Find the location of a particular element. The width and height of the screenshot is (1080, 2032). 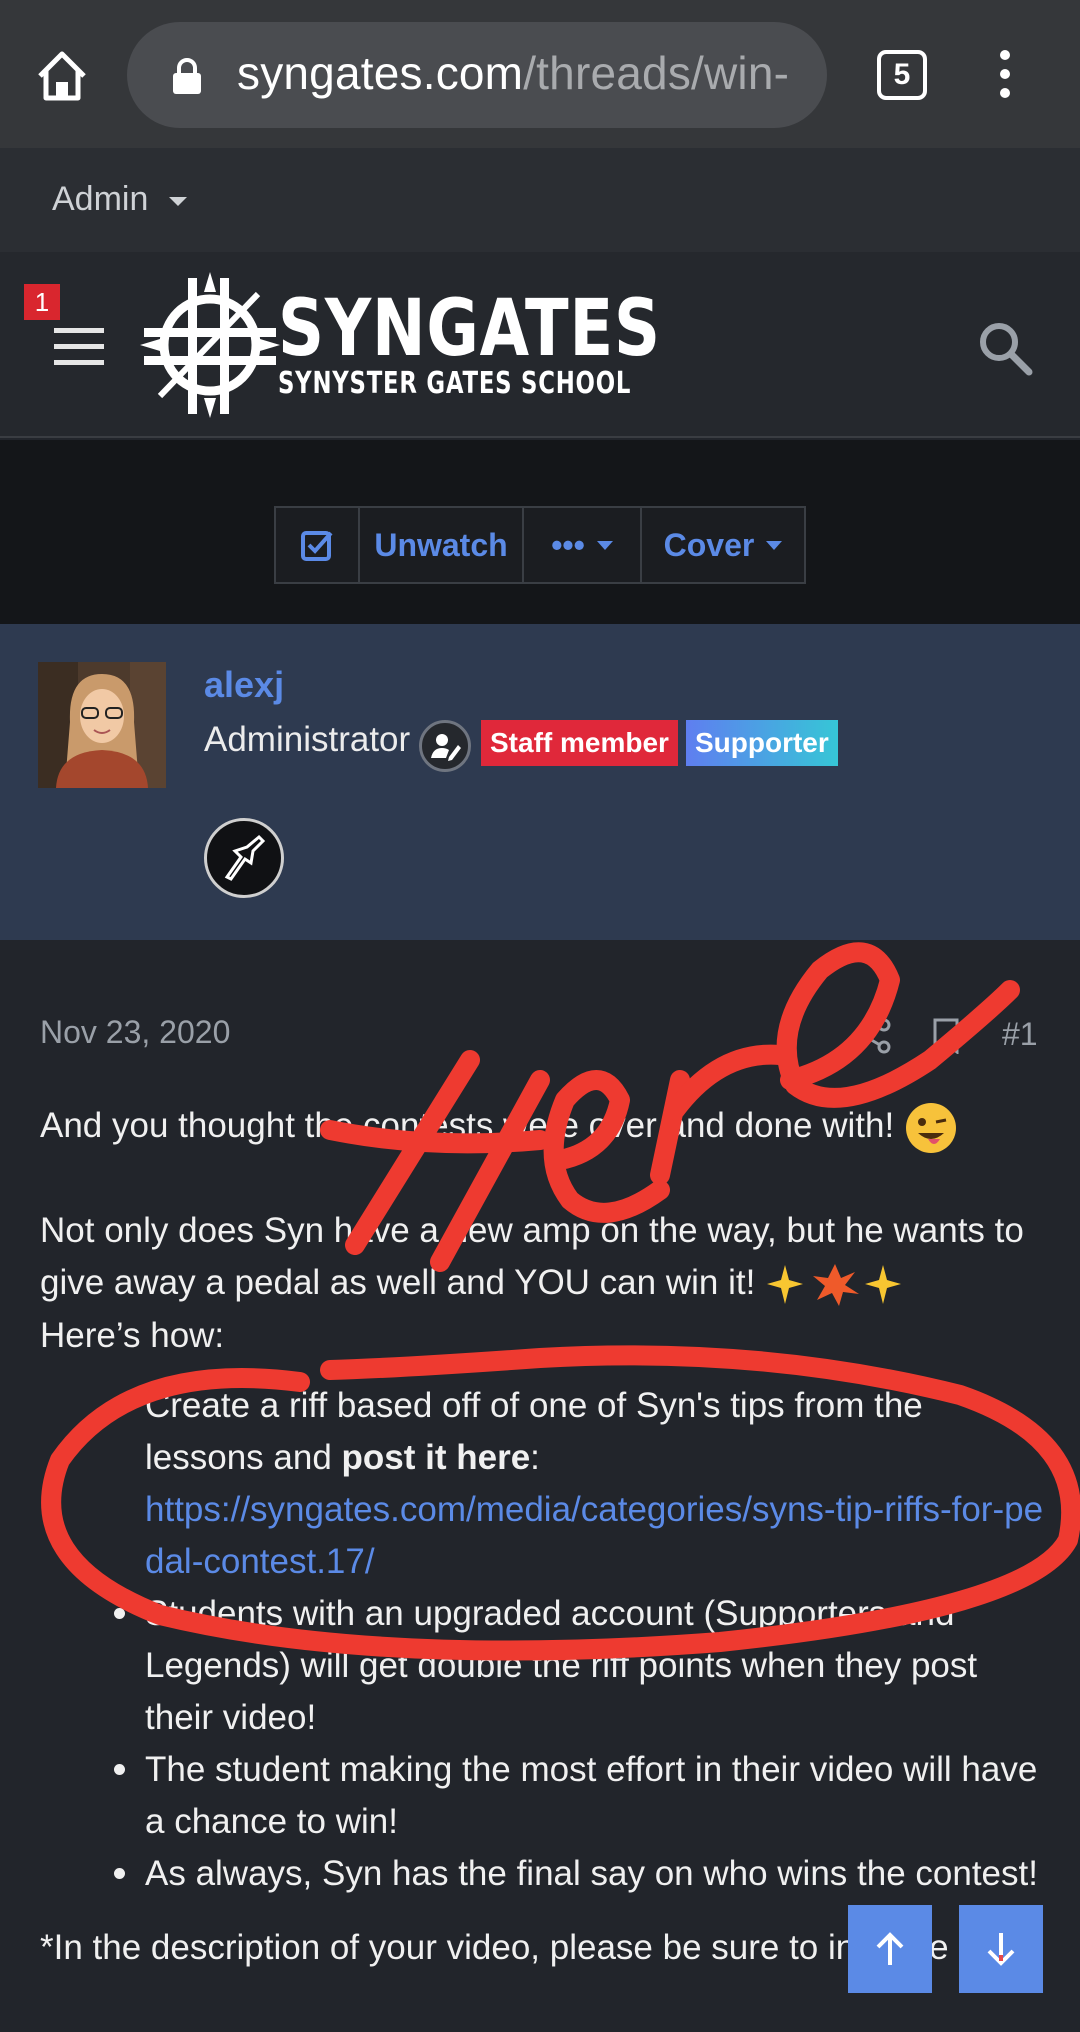

logo-subtitle: SYNYSTER GATES SCHOOL is located at coordinates (455, 383).